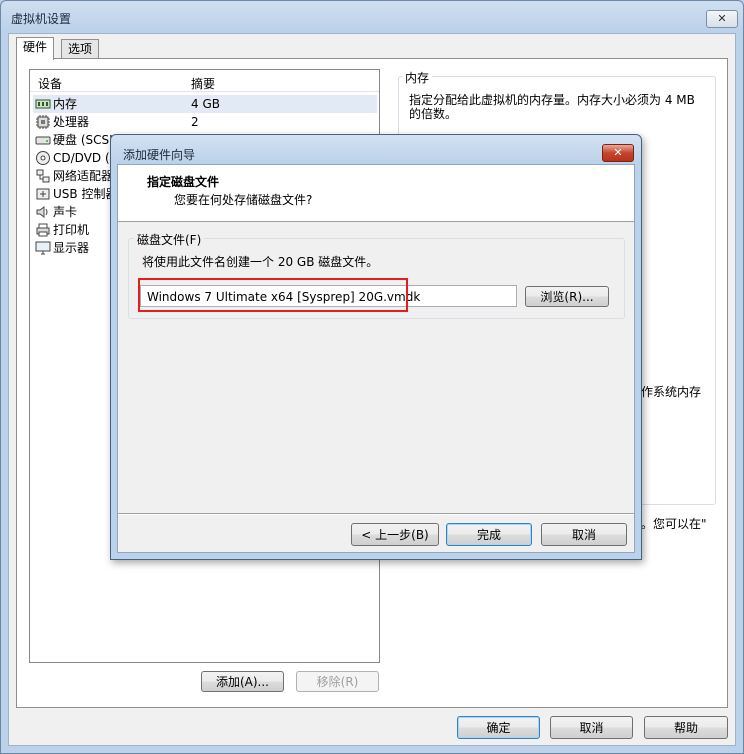 The width and height of the screenshot is (744, 754). Describe the element at coordinates (273, 295) in the screenshot. I see `annotation-highlight-box` at that location.